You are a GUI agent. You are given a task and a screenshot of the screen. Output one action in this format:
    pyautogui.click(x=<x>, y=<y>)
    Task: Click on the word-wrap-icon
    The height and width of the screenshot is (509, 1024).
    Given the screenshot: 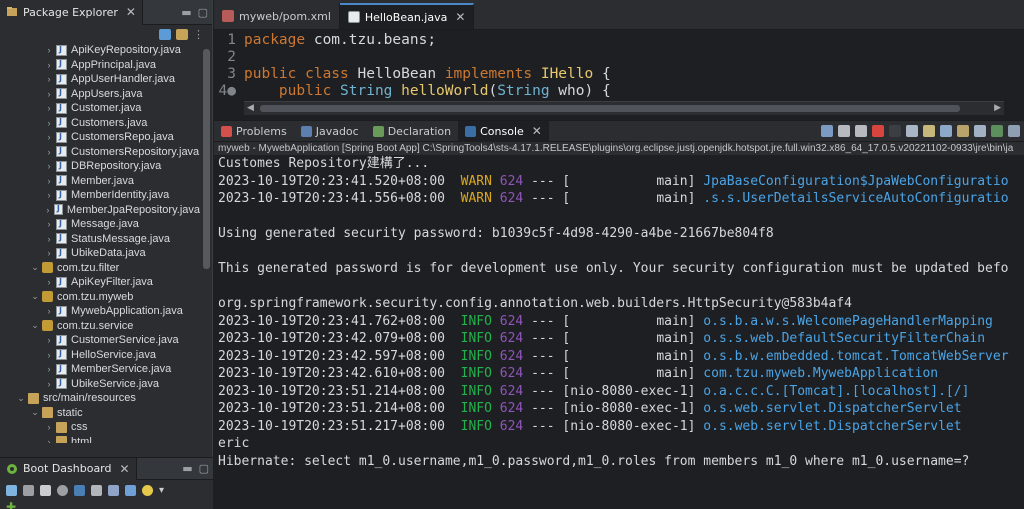 What is the action you would take?
    pyautogui.click(x=946, y=131)
    